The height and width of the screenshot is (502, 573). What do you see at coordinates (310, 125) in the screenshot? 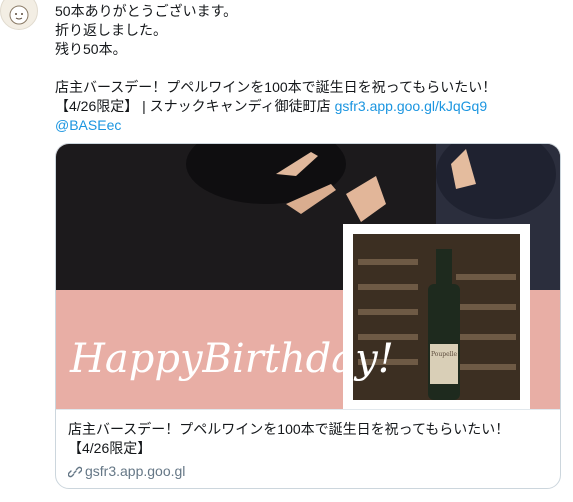
I see `mention-link: @BASEec` at bounding box center [310, 125].